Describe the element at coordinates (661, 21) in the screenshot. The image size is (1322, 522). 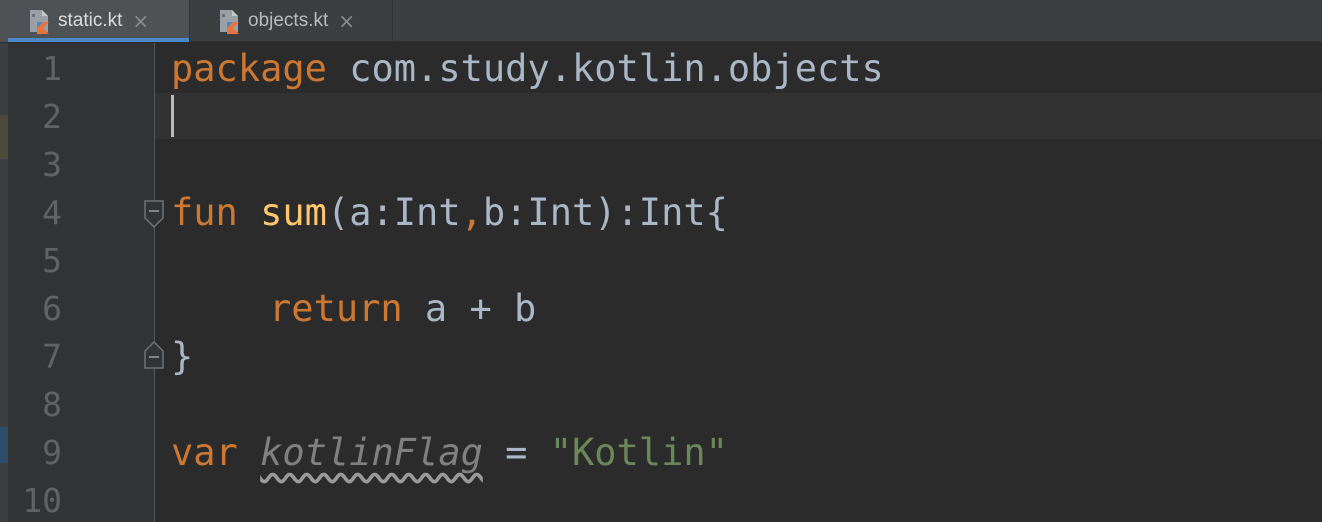
I see `editor-tab-bar: static.kt × objects.kt ×` at that location.